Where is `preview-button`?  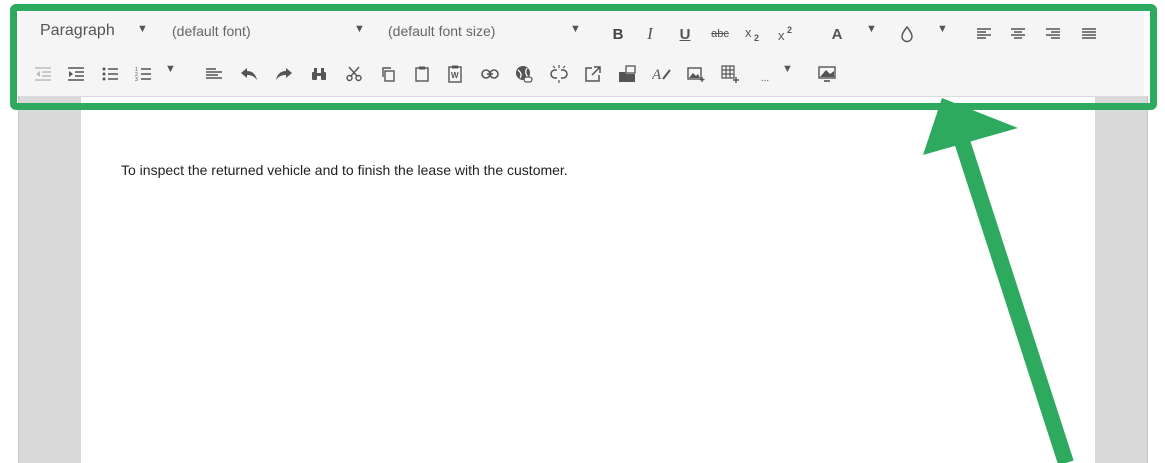 preview-button is located at coordinates (827, 74).